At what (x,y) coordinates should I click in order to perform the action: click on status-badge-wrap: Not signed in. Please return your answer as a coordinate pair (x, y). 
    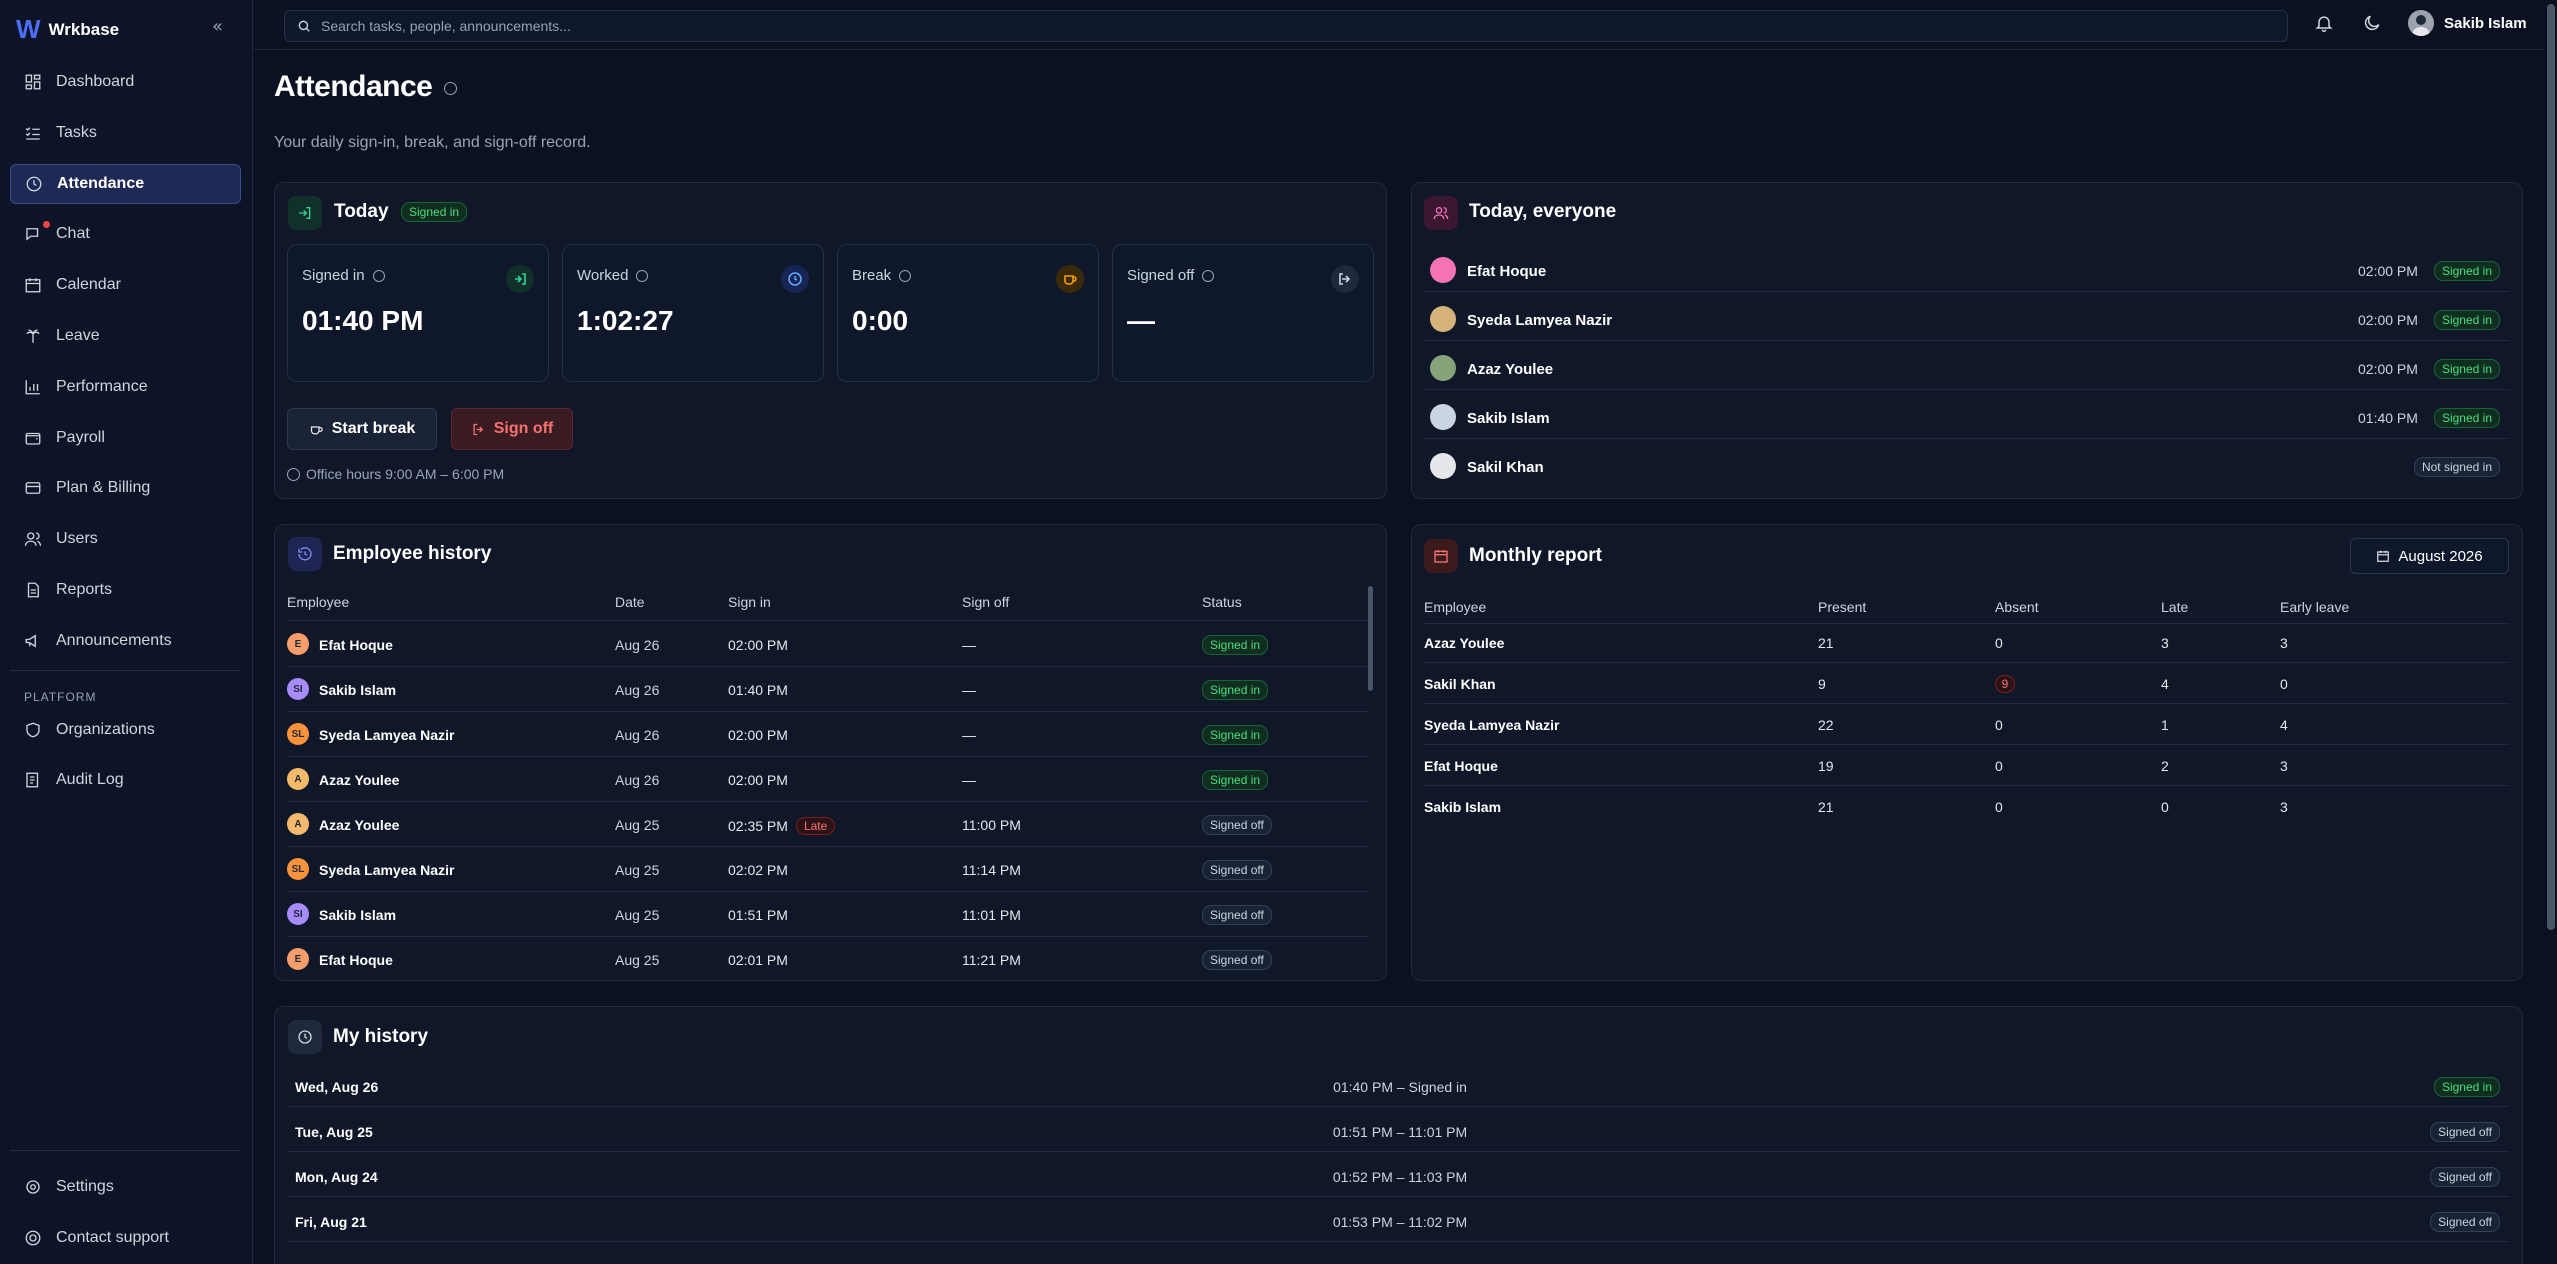
    Looking at the image, I should click on (2456, 467).